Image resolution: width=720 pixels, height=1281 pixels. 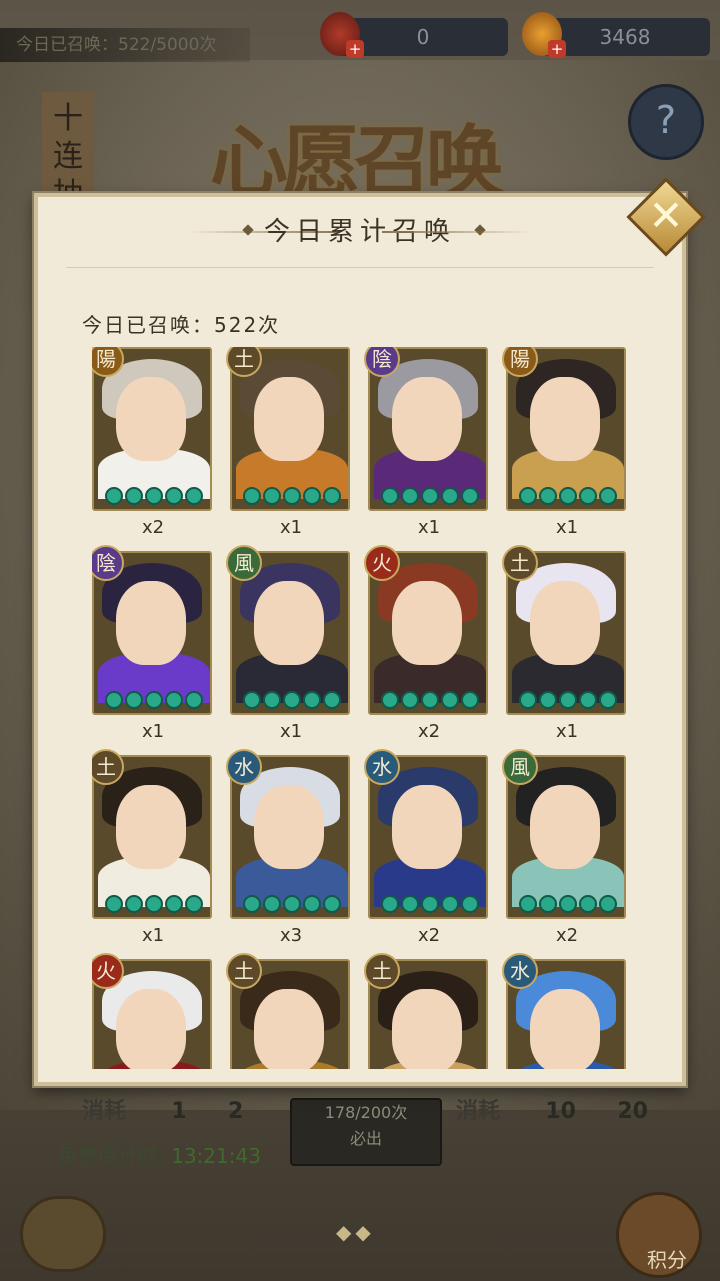 I want to click on coin-resource: + 3468, so click(x=616, y=35).